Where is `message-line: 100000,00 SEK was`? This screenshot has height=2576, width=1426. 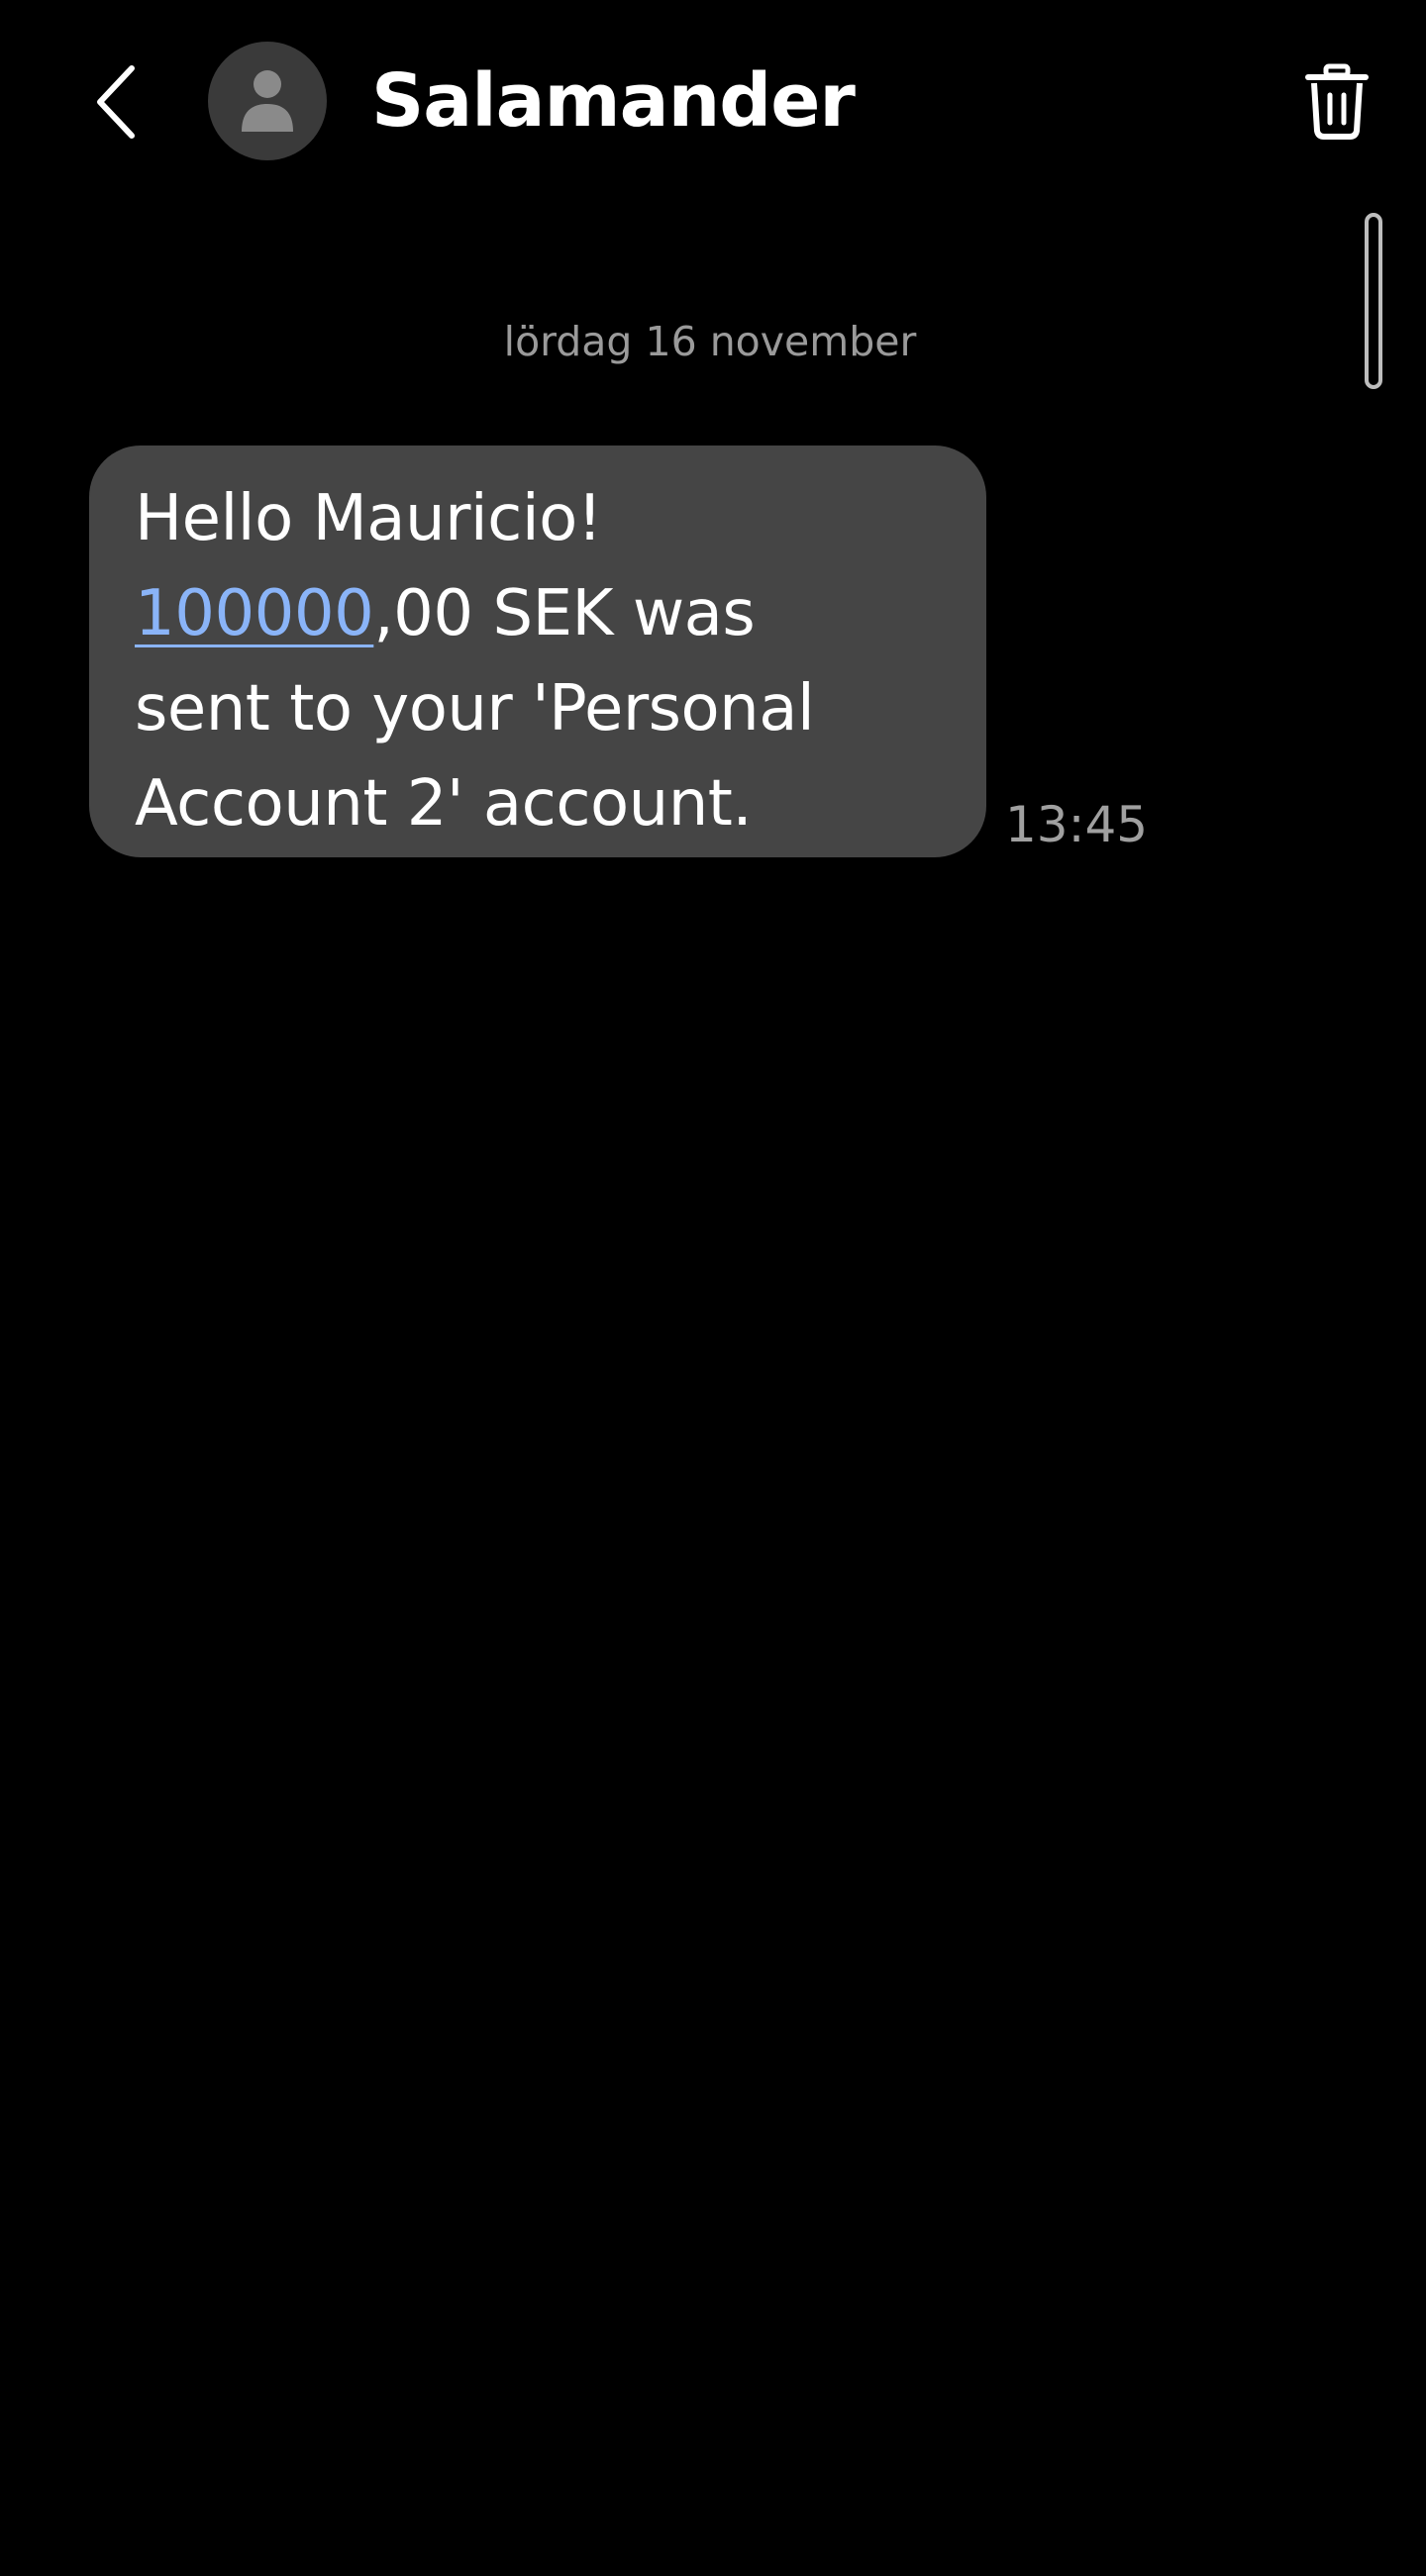 message-line: 100000,00 SEK was is located at coordinates (541, 613).